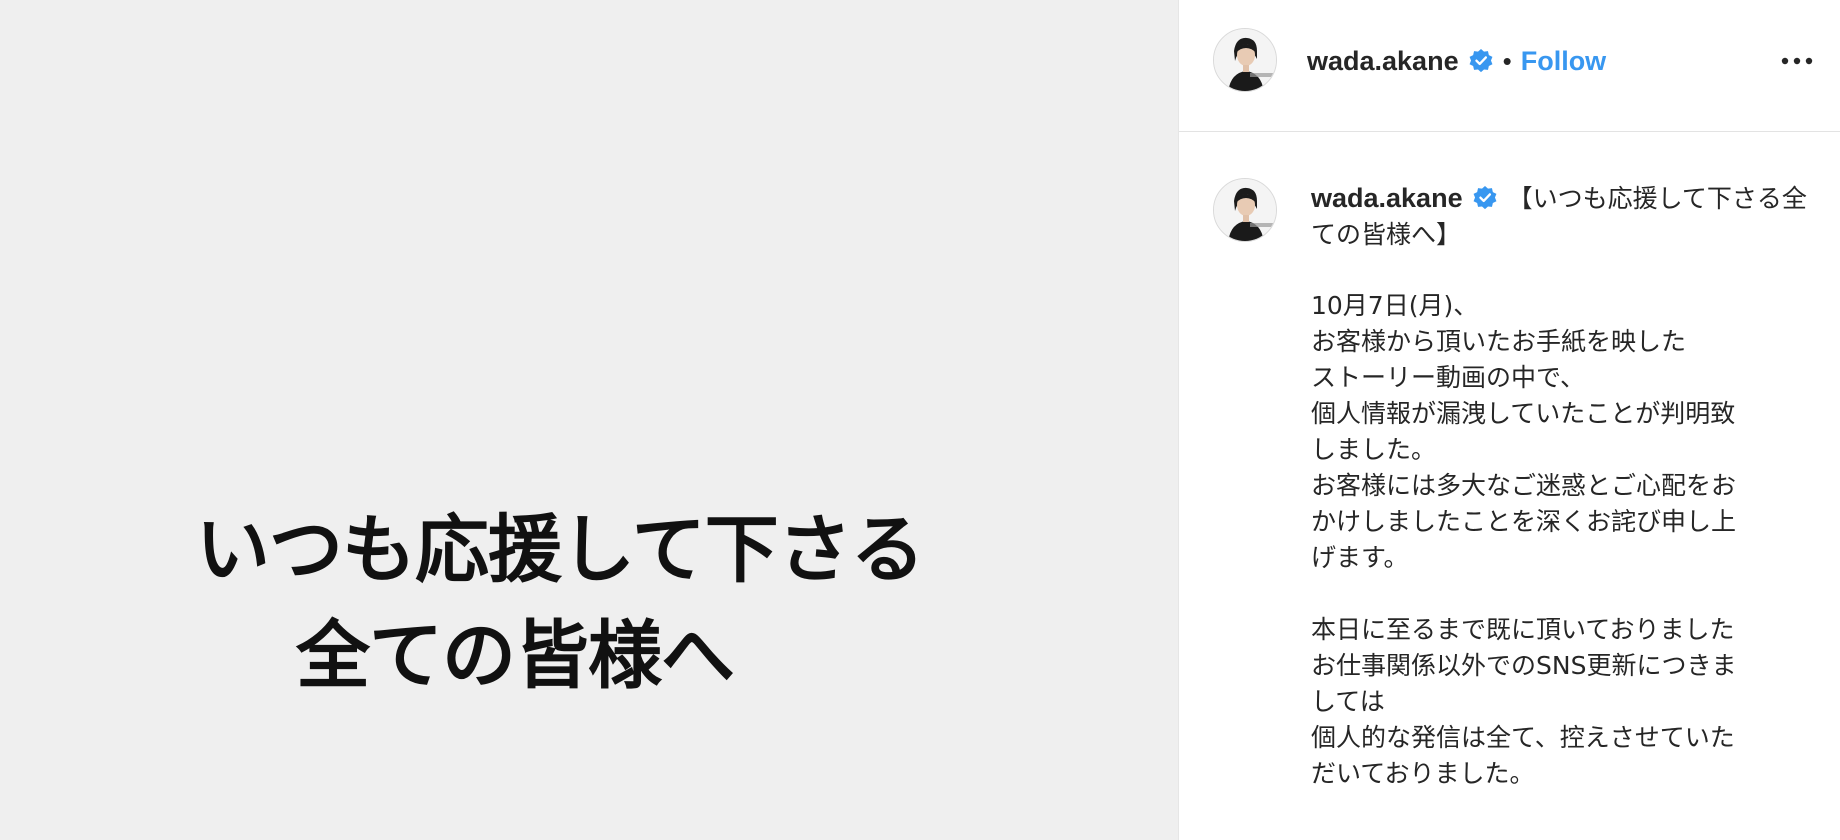  What do you see at coordinates (1523, 629) in the screenshot?
I see `caption-line: 本日に至るまで既に頂いておりました` at bounding box center [1523, 629].